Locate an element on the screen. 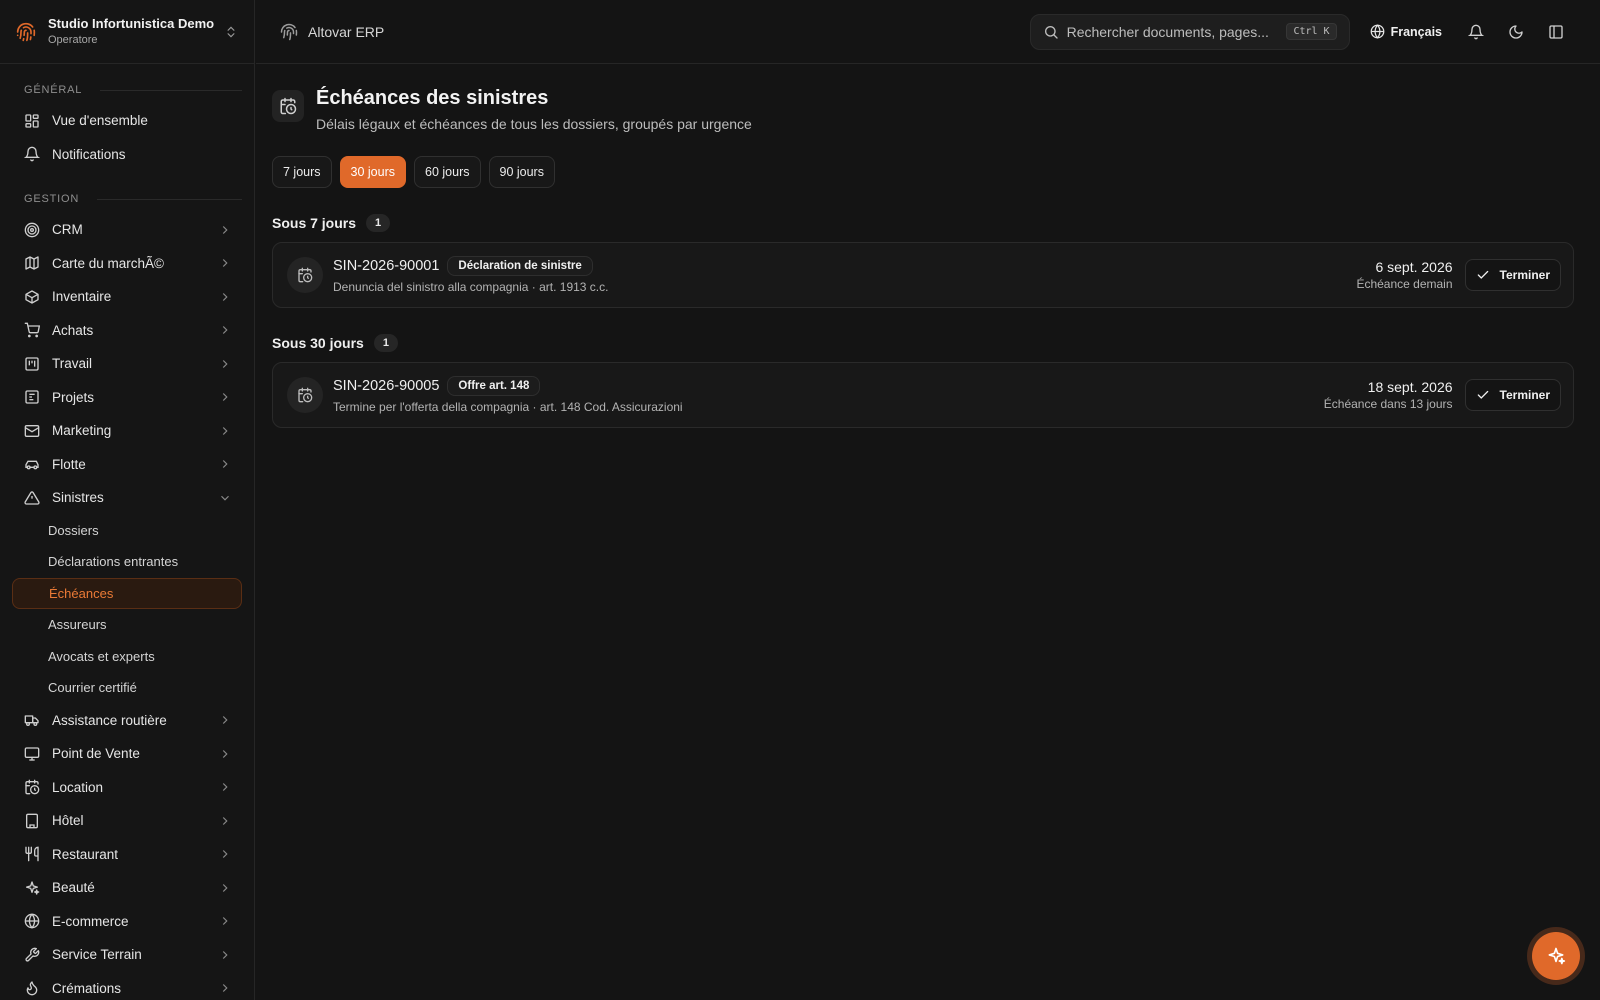 The height and width of the screenshot is (1000, 1600). sidebar-item-road-assistance: Assistance routière is located at coordinates (127, 721).